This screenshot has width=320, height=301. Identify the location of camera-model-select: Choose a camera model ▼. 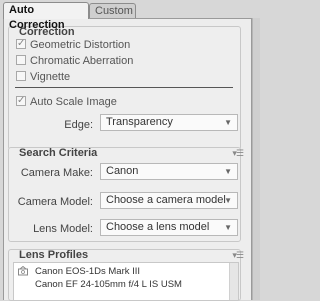
(169, 200).